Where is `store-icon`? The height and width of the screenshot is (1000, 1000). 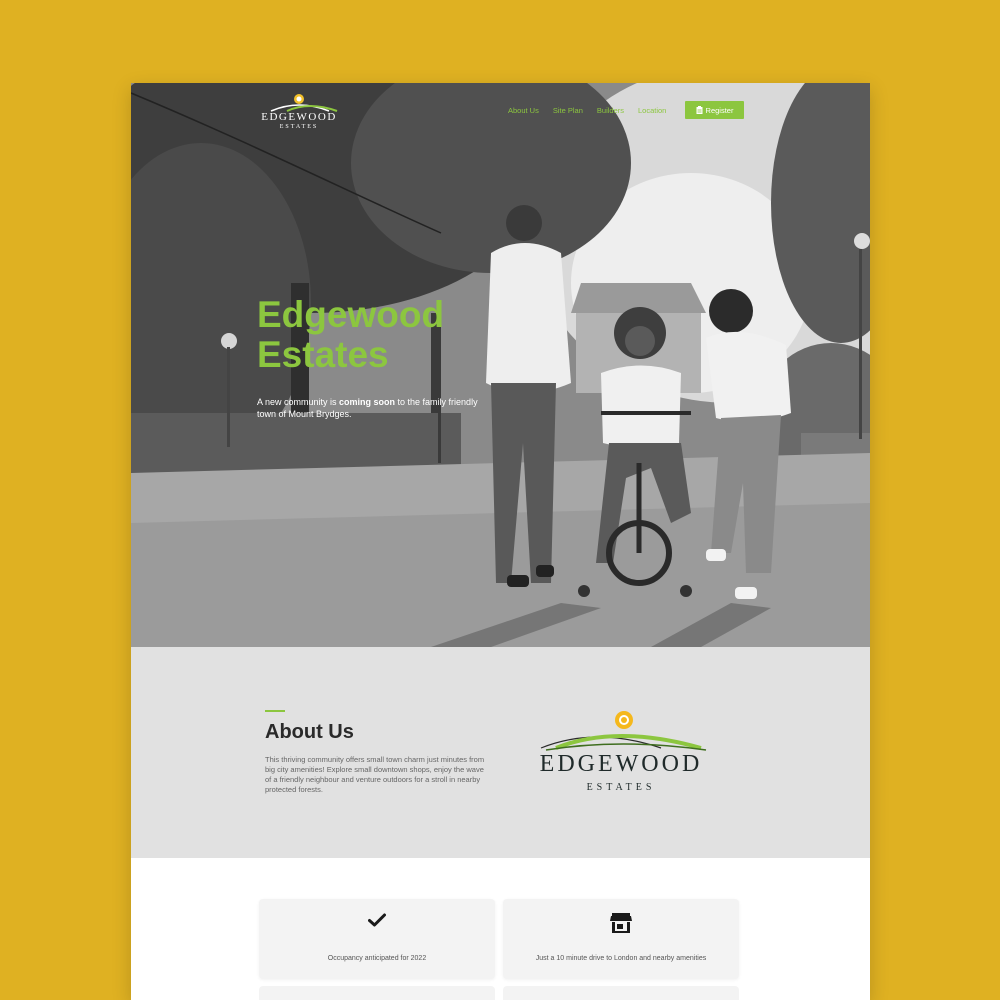 store-icon is located at coordinates (621, 923).